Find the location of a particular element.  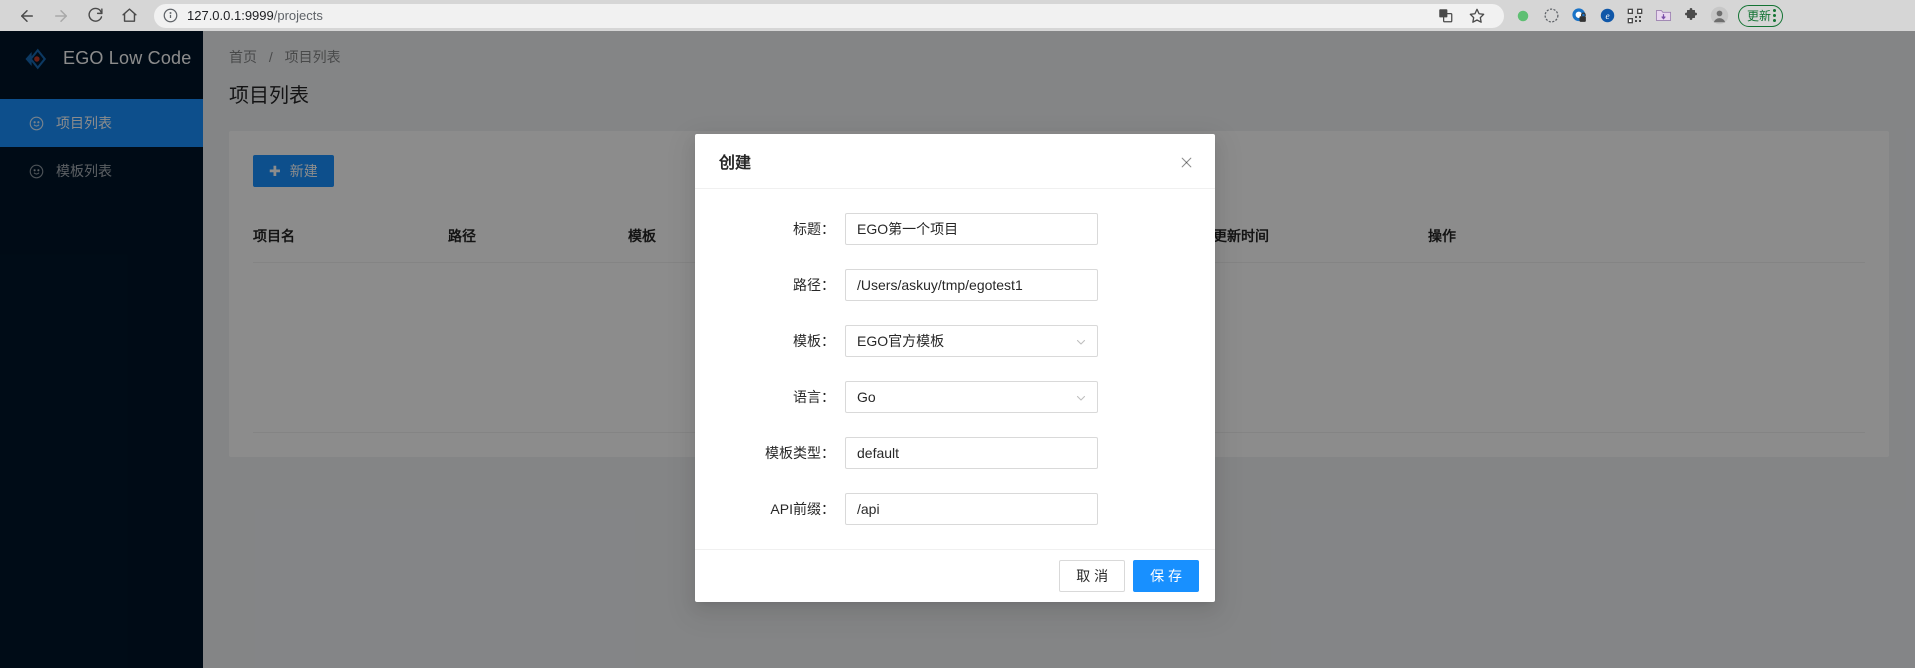

navigation-buttons is located at coordinates (78, 16).